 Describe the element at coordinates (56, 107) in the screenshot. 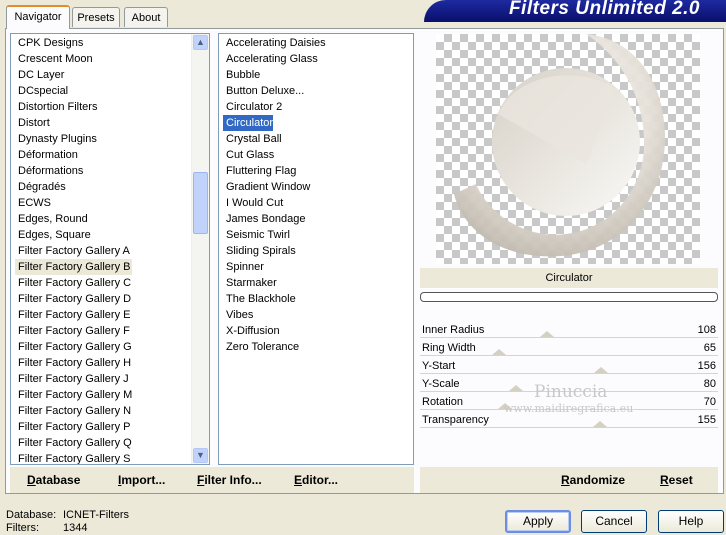

I see `category-item: Distortion Filters` at that location.